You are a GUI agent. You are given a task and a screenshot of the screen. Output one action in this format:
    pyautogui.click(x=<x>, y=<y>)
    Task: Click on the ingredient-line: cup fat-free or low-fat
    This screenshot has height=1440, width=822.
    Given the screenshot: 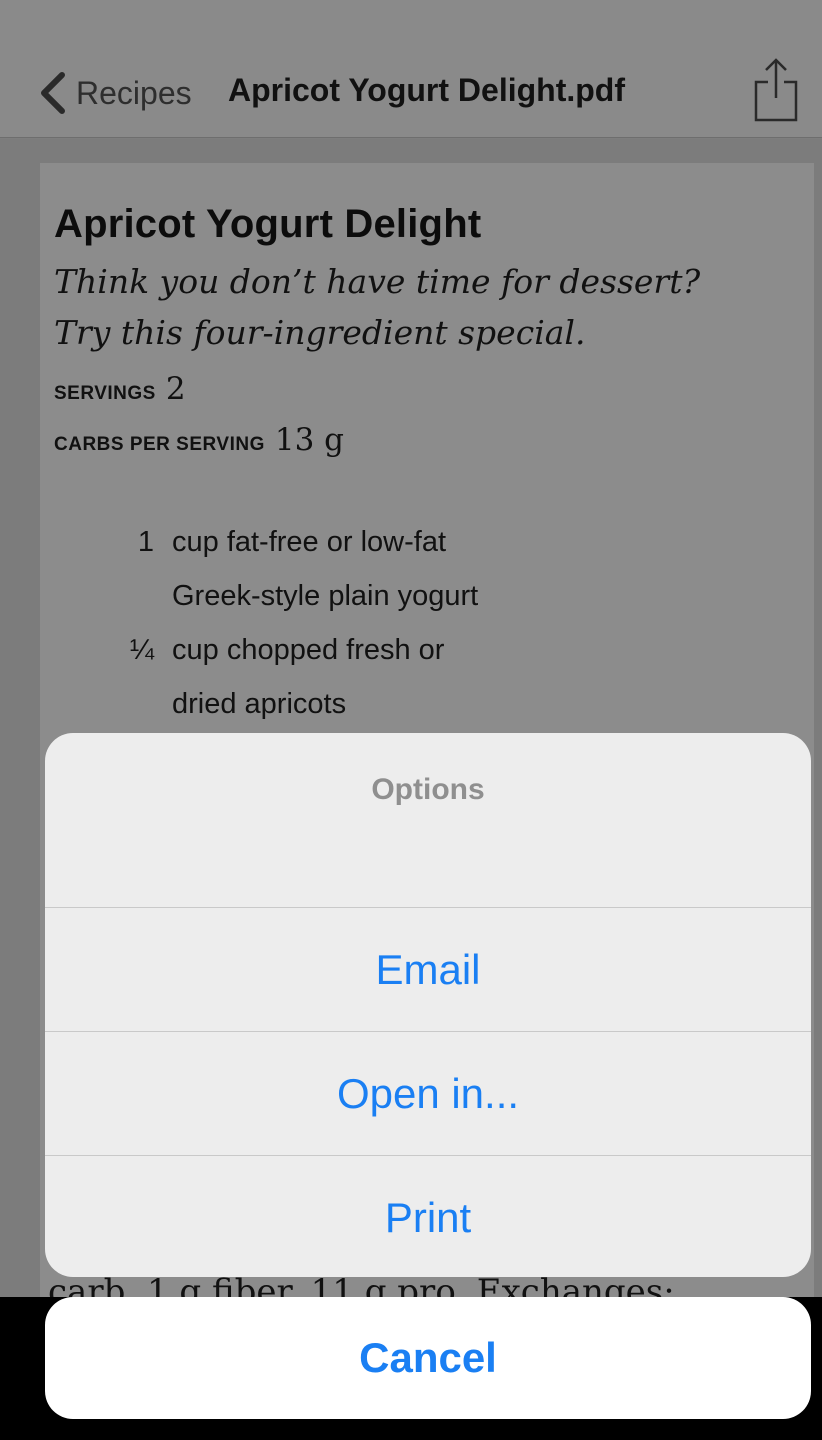 What is the action you would take?
    pyautogui.click(x=309, y=542)
    